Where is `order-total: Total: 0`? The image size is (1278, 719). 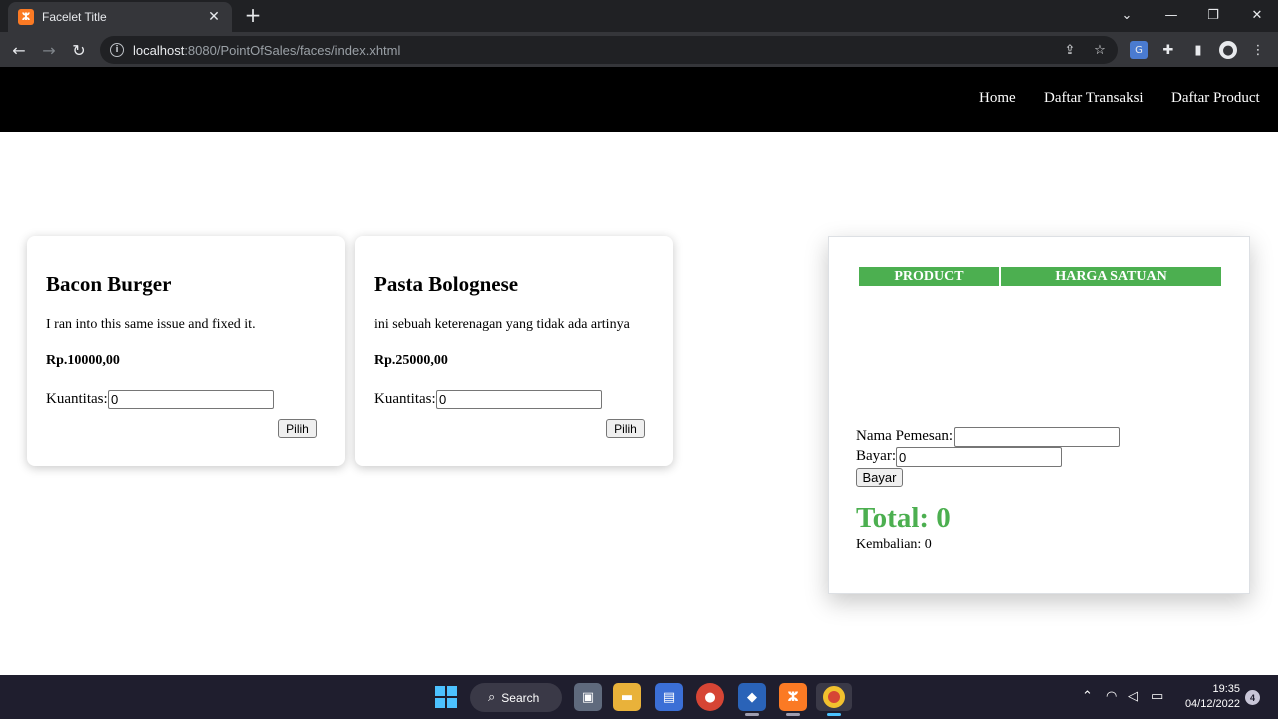 order-total: Total: 0 is located at coordinates (903, 518).